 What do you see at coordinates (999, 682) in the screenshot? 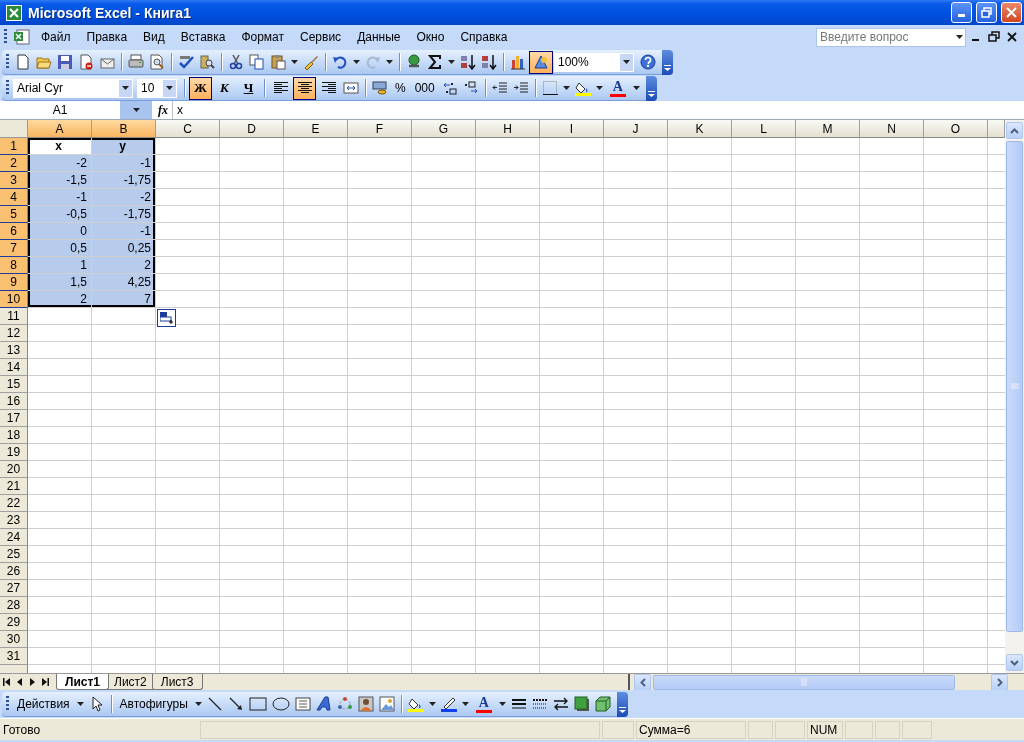
I see `scroll-right-button` at bounding box center [999, 682].